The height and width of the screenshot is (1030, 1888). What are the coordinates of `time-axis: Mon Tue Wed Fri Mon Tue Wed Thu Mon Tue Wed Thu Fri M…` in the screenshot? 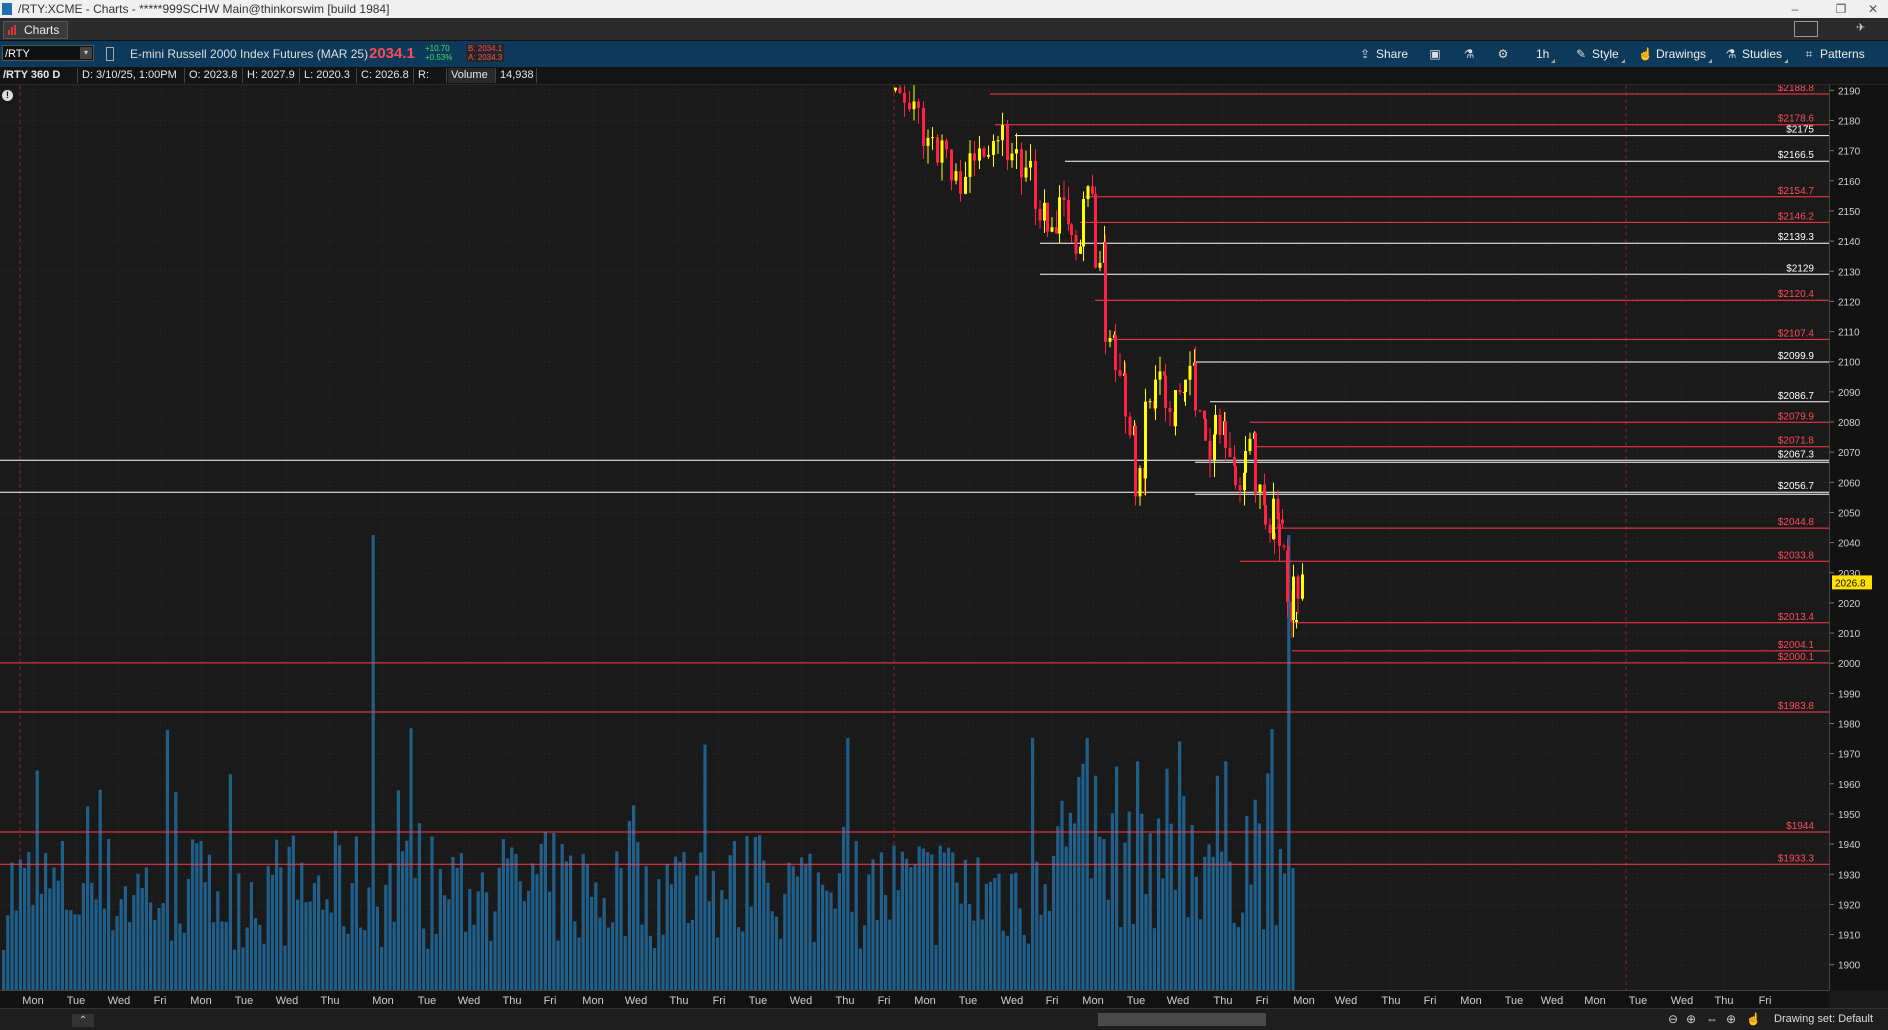 It's located at (914, 999).